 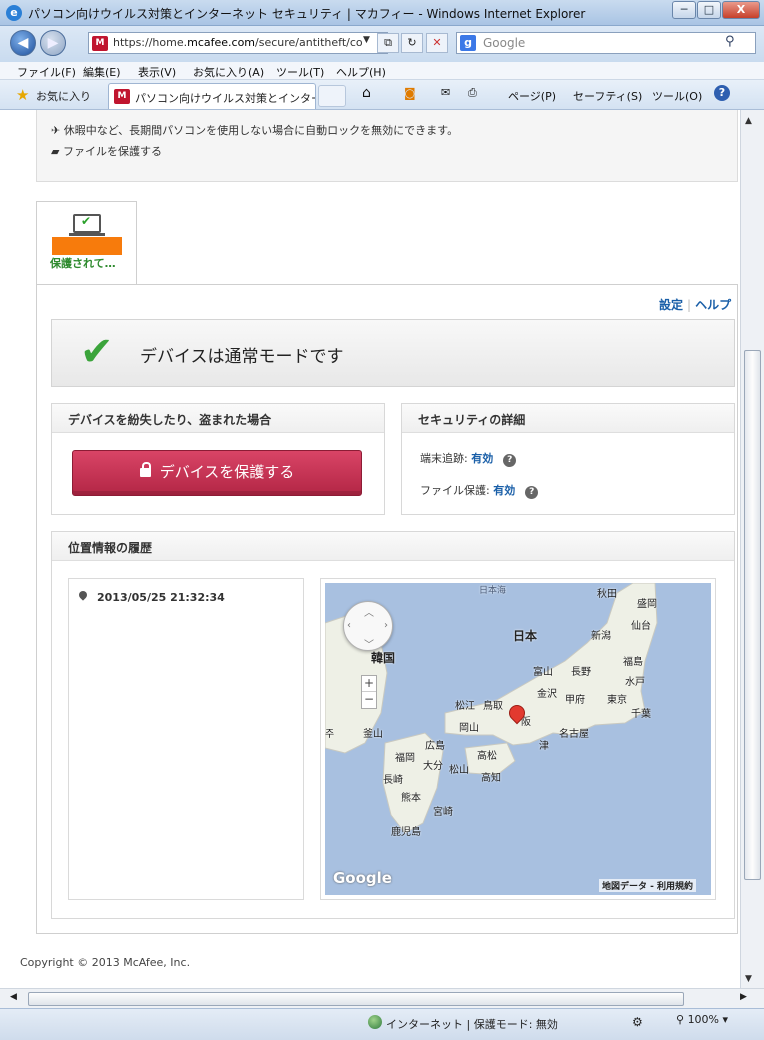 I want to click on horizontal-scroll-thumb, so click(x=356, y=999).